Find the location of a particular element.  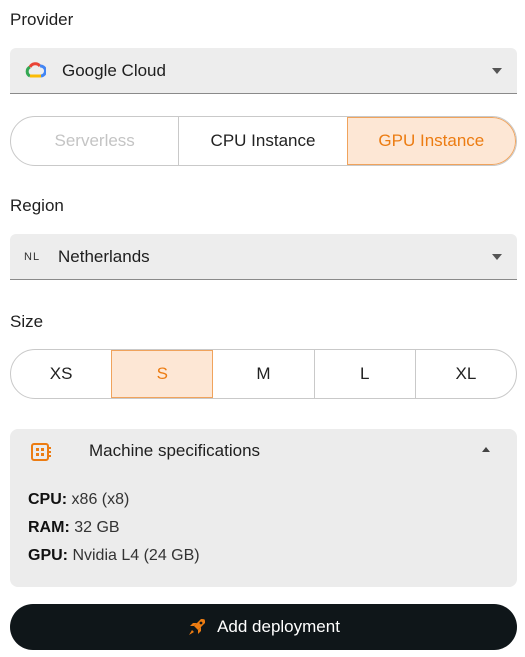

size-option-xs: XS is located at coordinates (61, 374).